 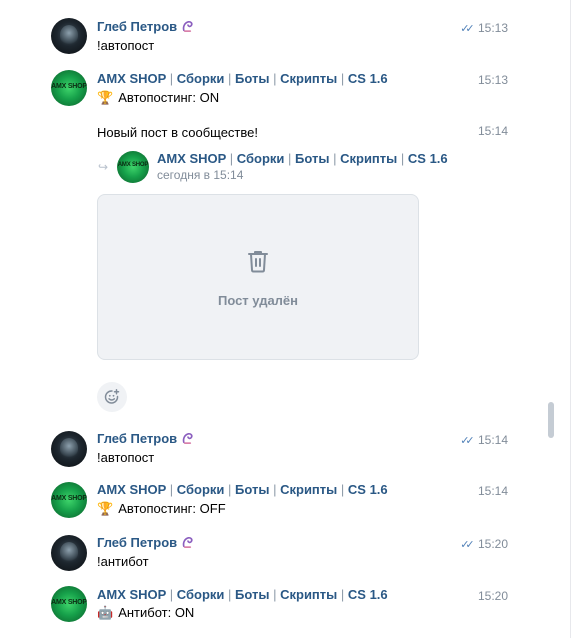 What do you see at coordinates (133, 167) in the screenshot?
I see `repost-avatar: AMX SHOP` at bounding box center [133, 167].